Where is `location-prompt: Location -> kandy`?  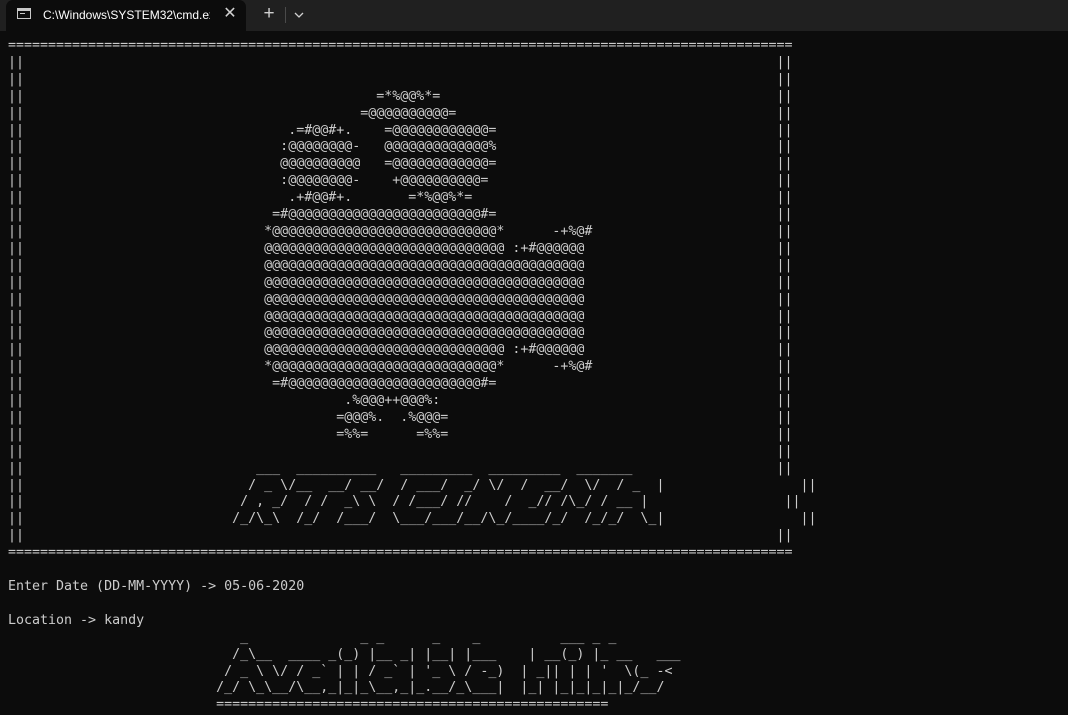
location-prompt: Location -> kandy is located at coordinates (76, 620).